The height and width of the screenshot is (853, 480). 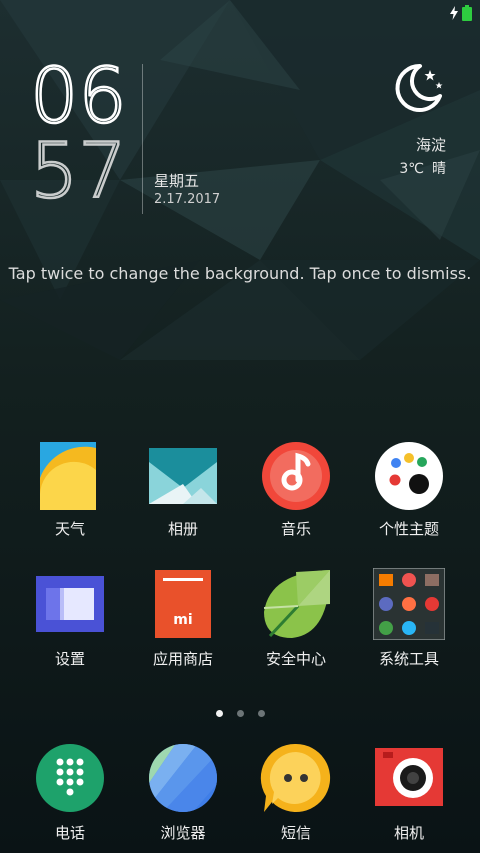 I want to click on gallery-app-icon, so click(x=183, y=476).